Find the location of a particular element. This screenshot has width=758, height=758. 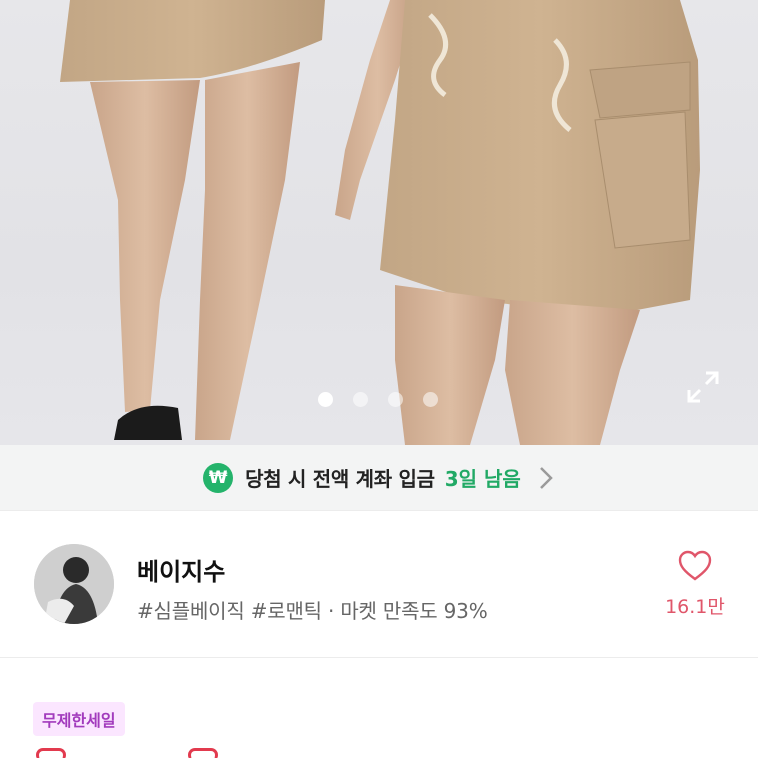

heart-icon is located at coordinates (695, 565).